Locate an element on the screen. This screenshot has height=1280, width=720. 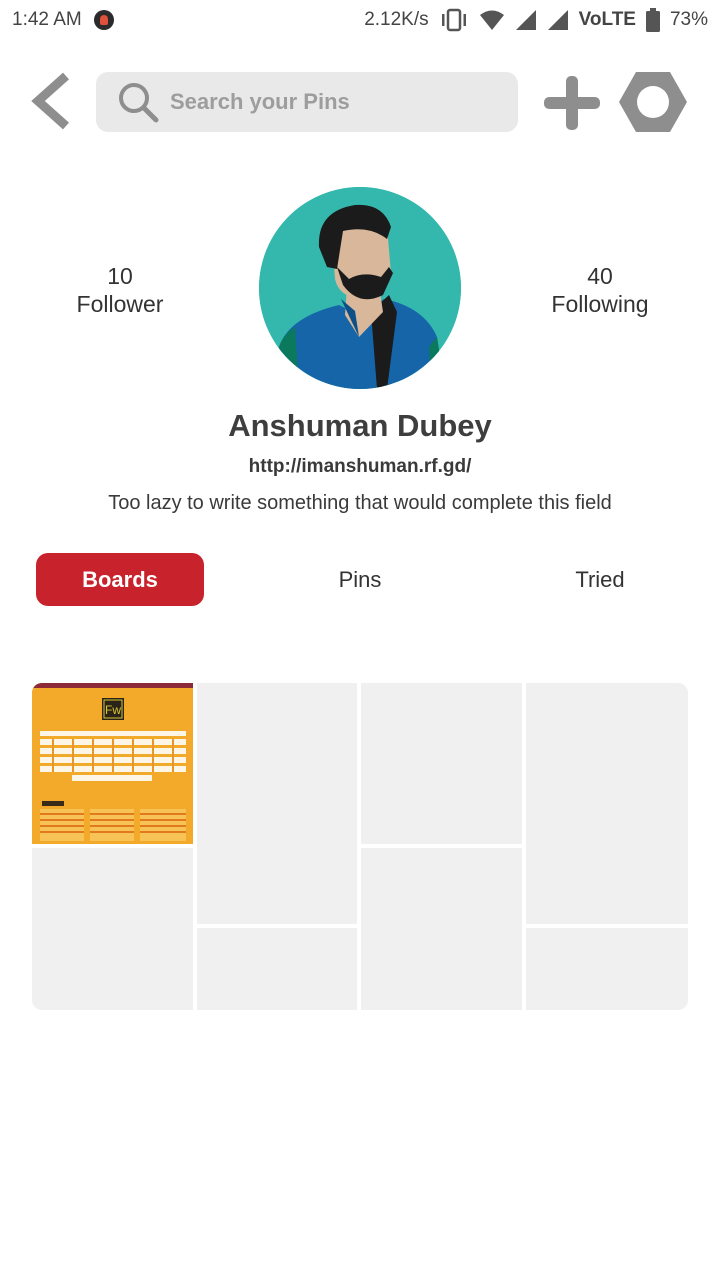
search-icon is located at coordinates (139, 103).